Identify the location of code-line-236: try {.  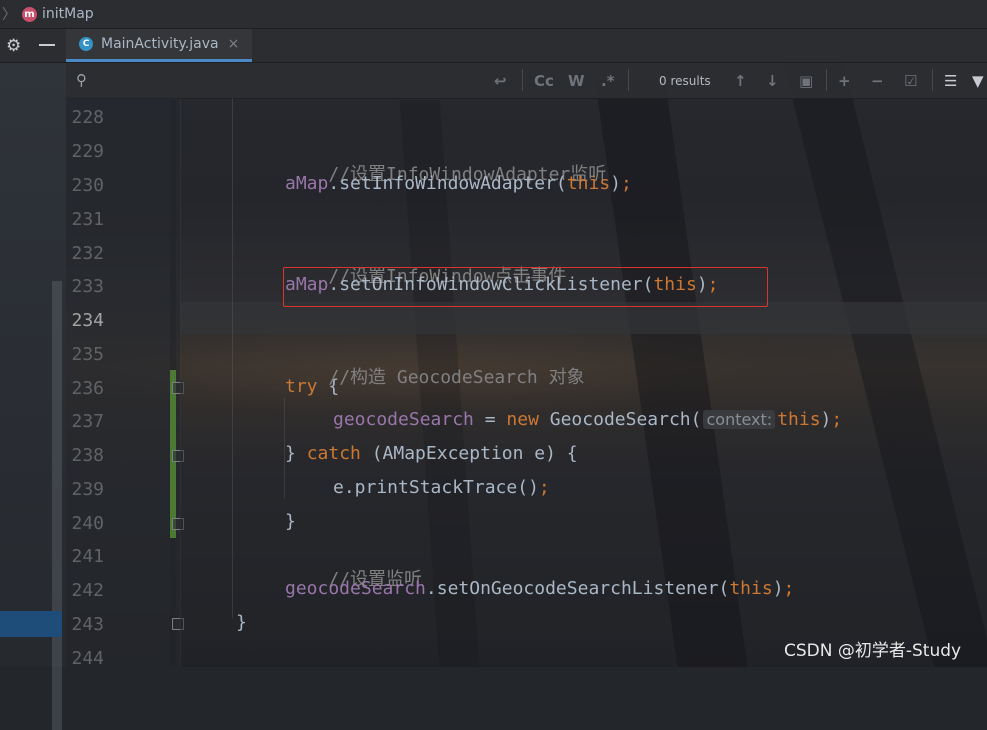
(312, 386).